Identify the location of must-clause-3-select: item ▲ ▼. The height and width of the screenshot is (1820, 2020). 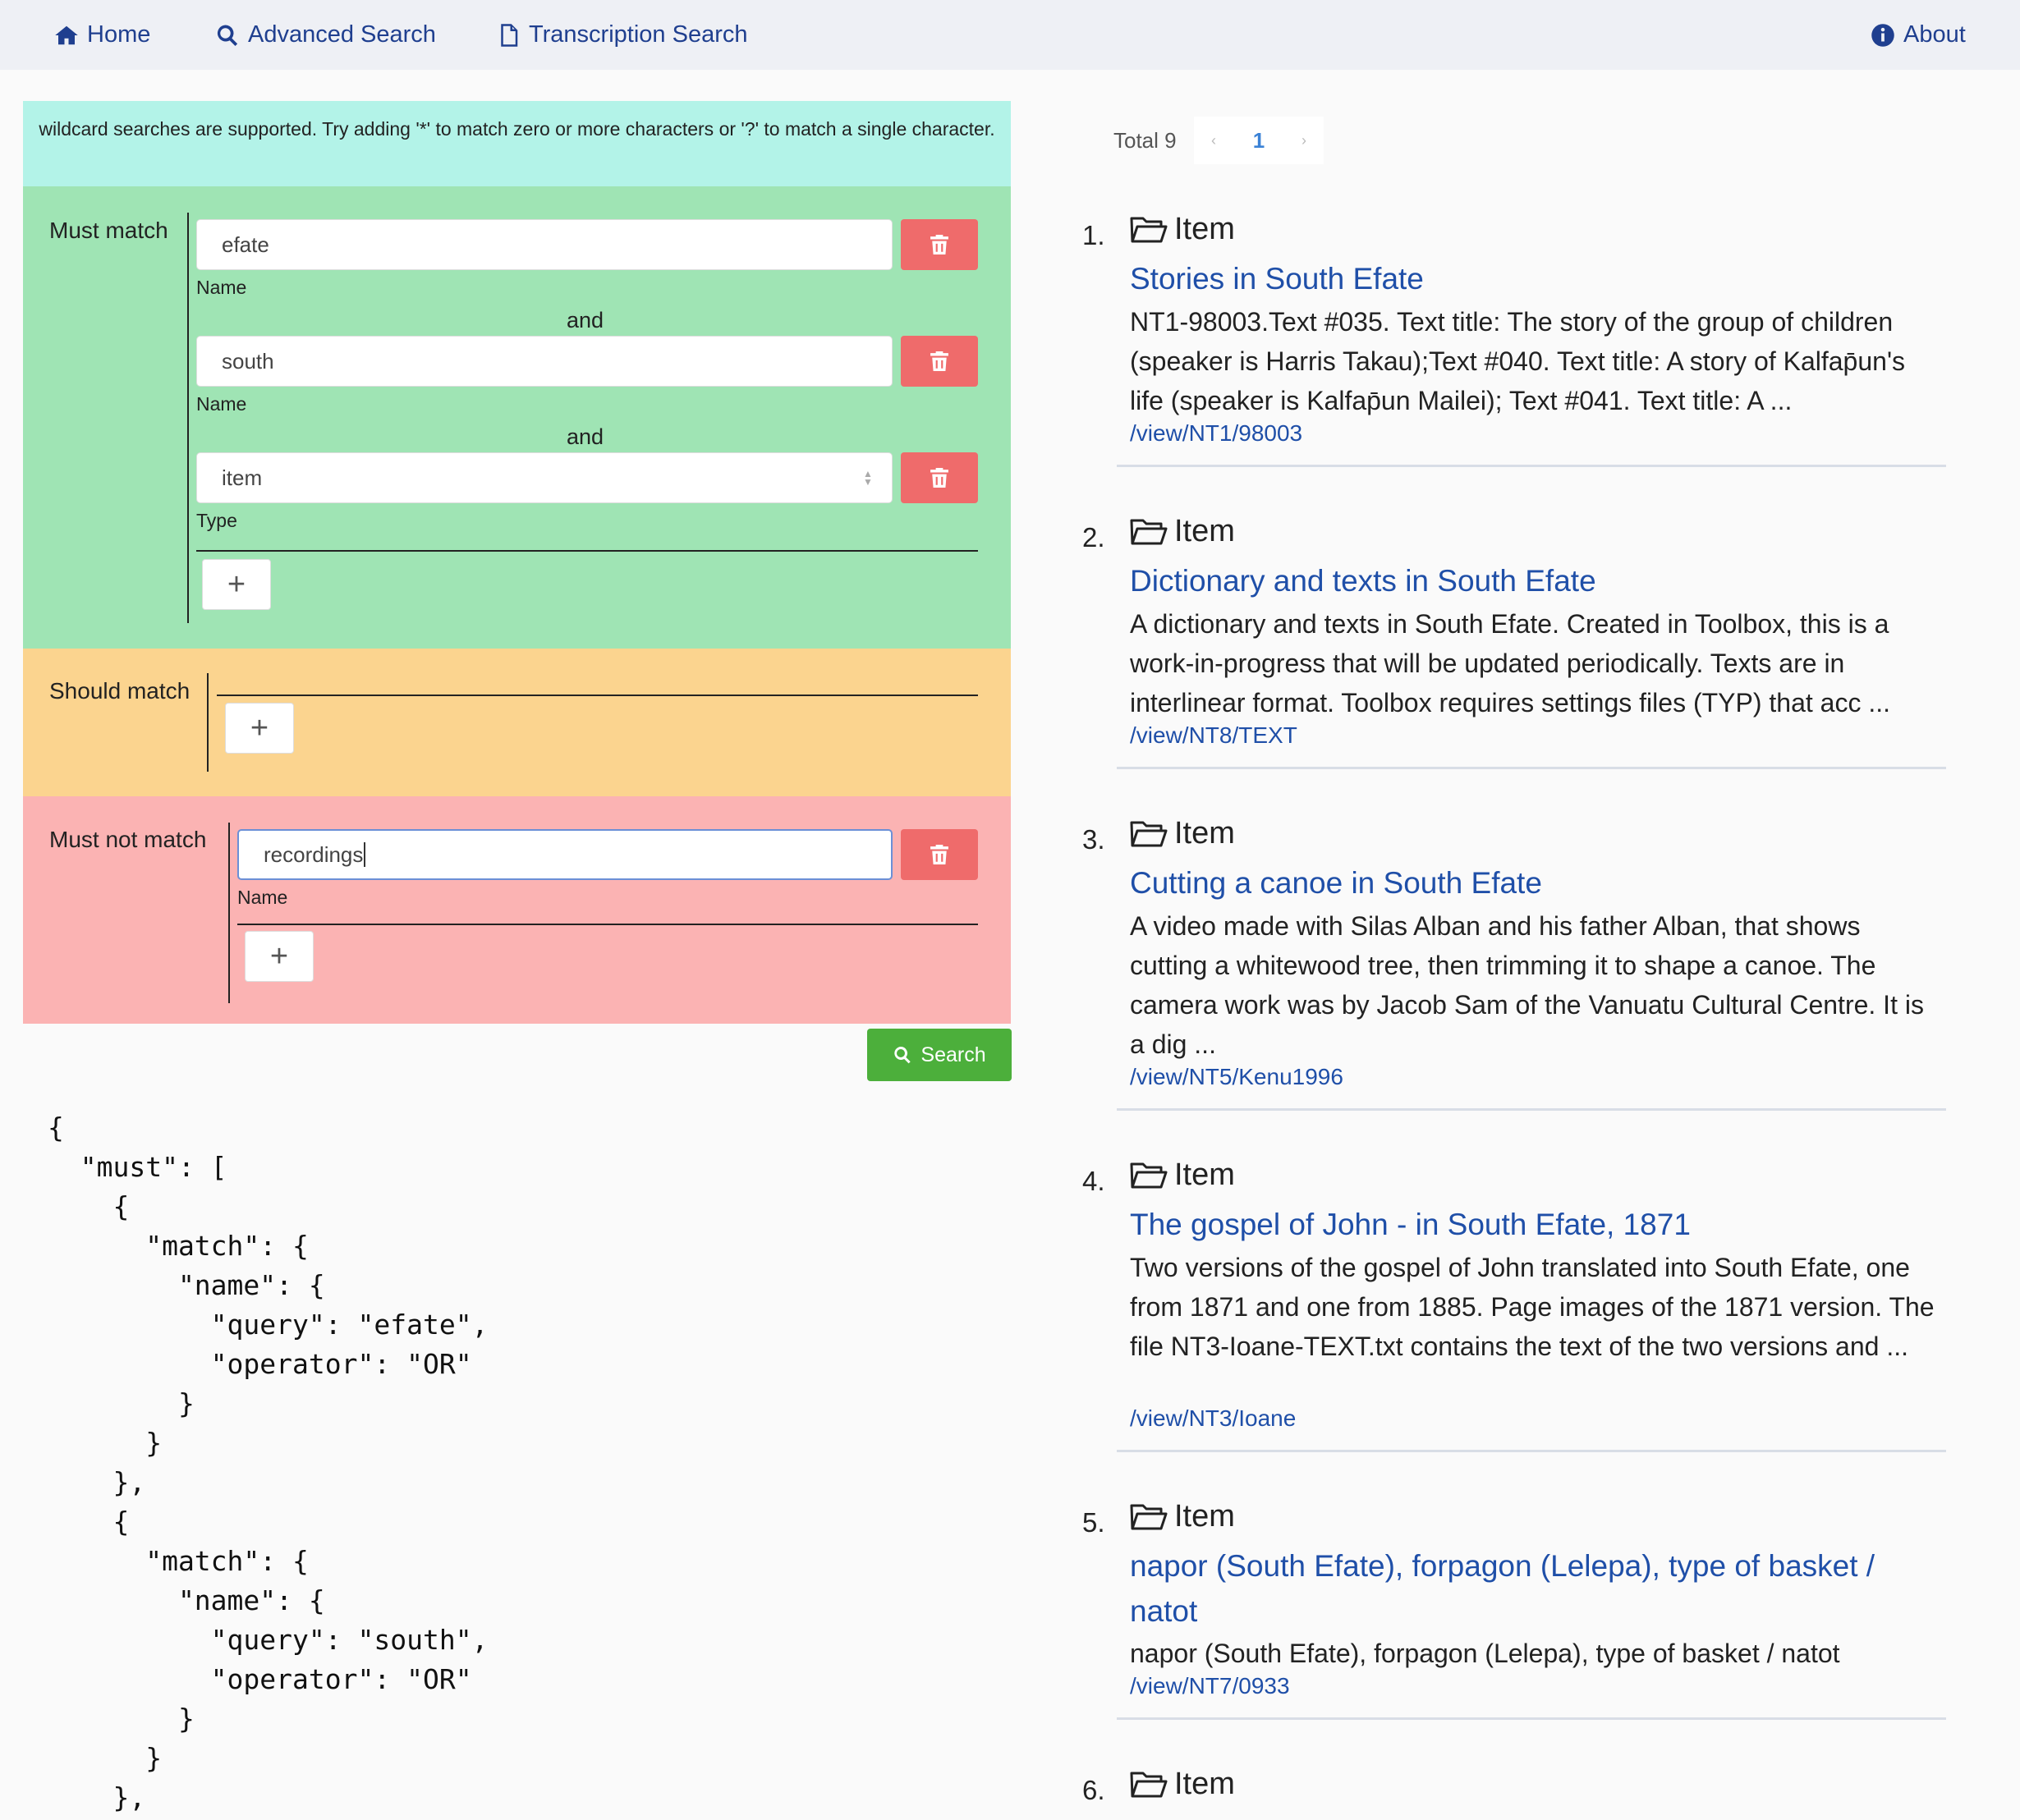
(544, 477).